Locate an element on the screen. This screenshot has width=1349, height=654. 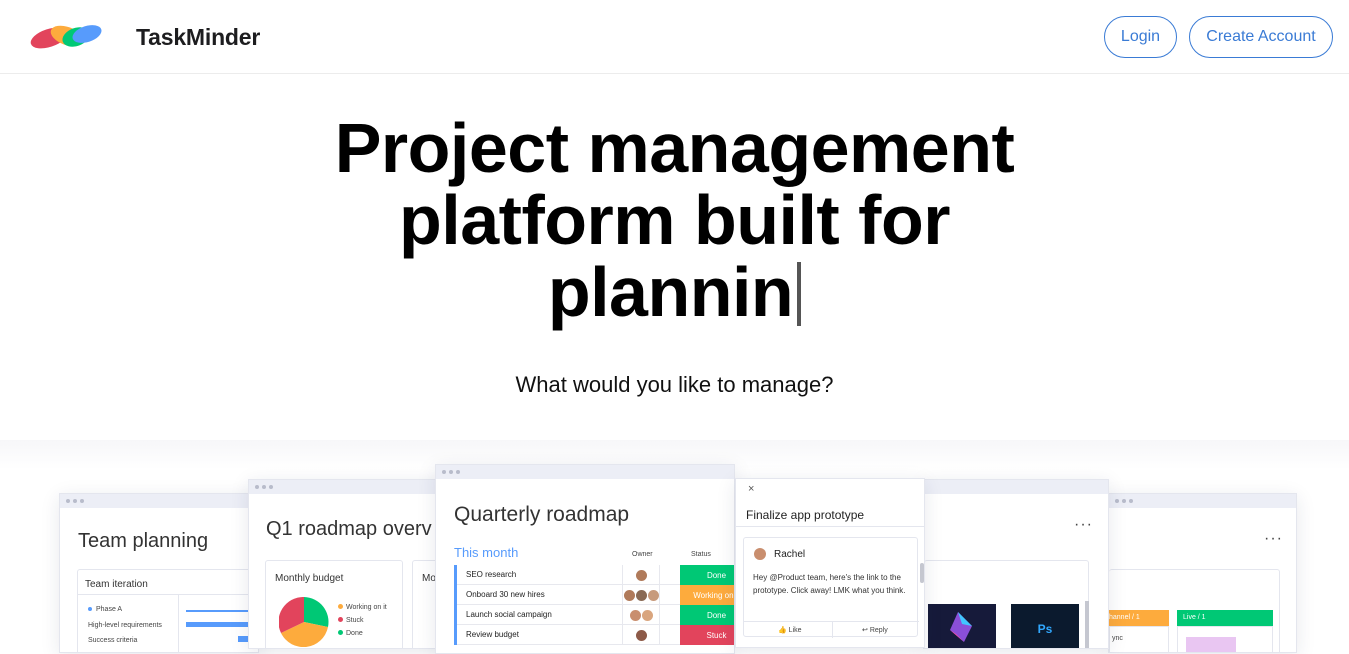
item-panel-title: Finalize app prototype is located at coordinates (805, 515).